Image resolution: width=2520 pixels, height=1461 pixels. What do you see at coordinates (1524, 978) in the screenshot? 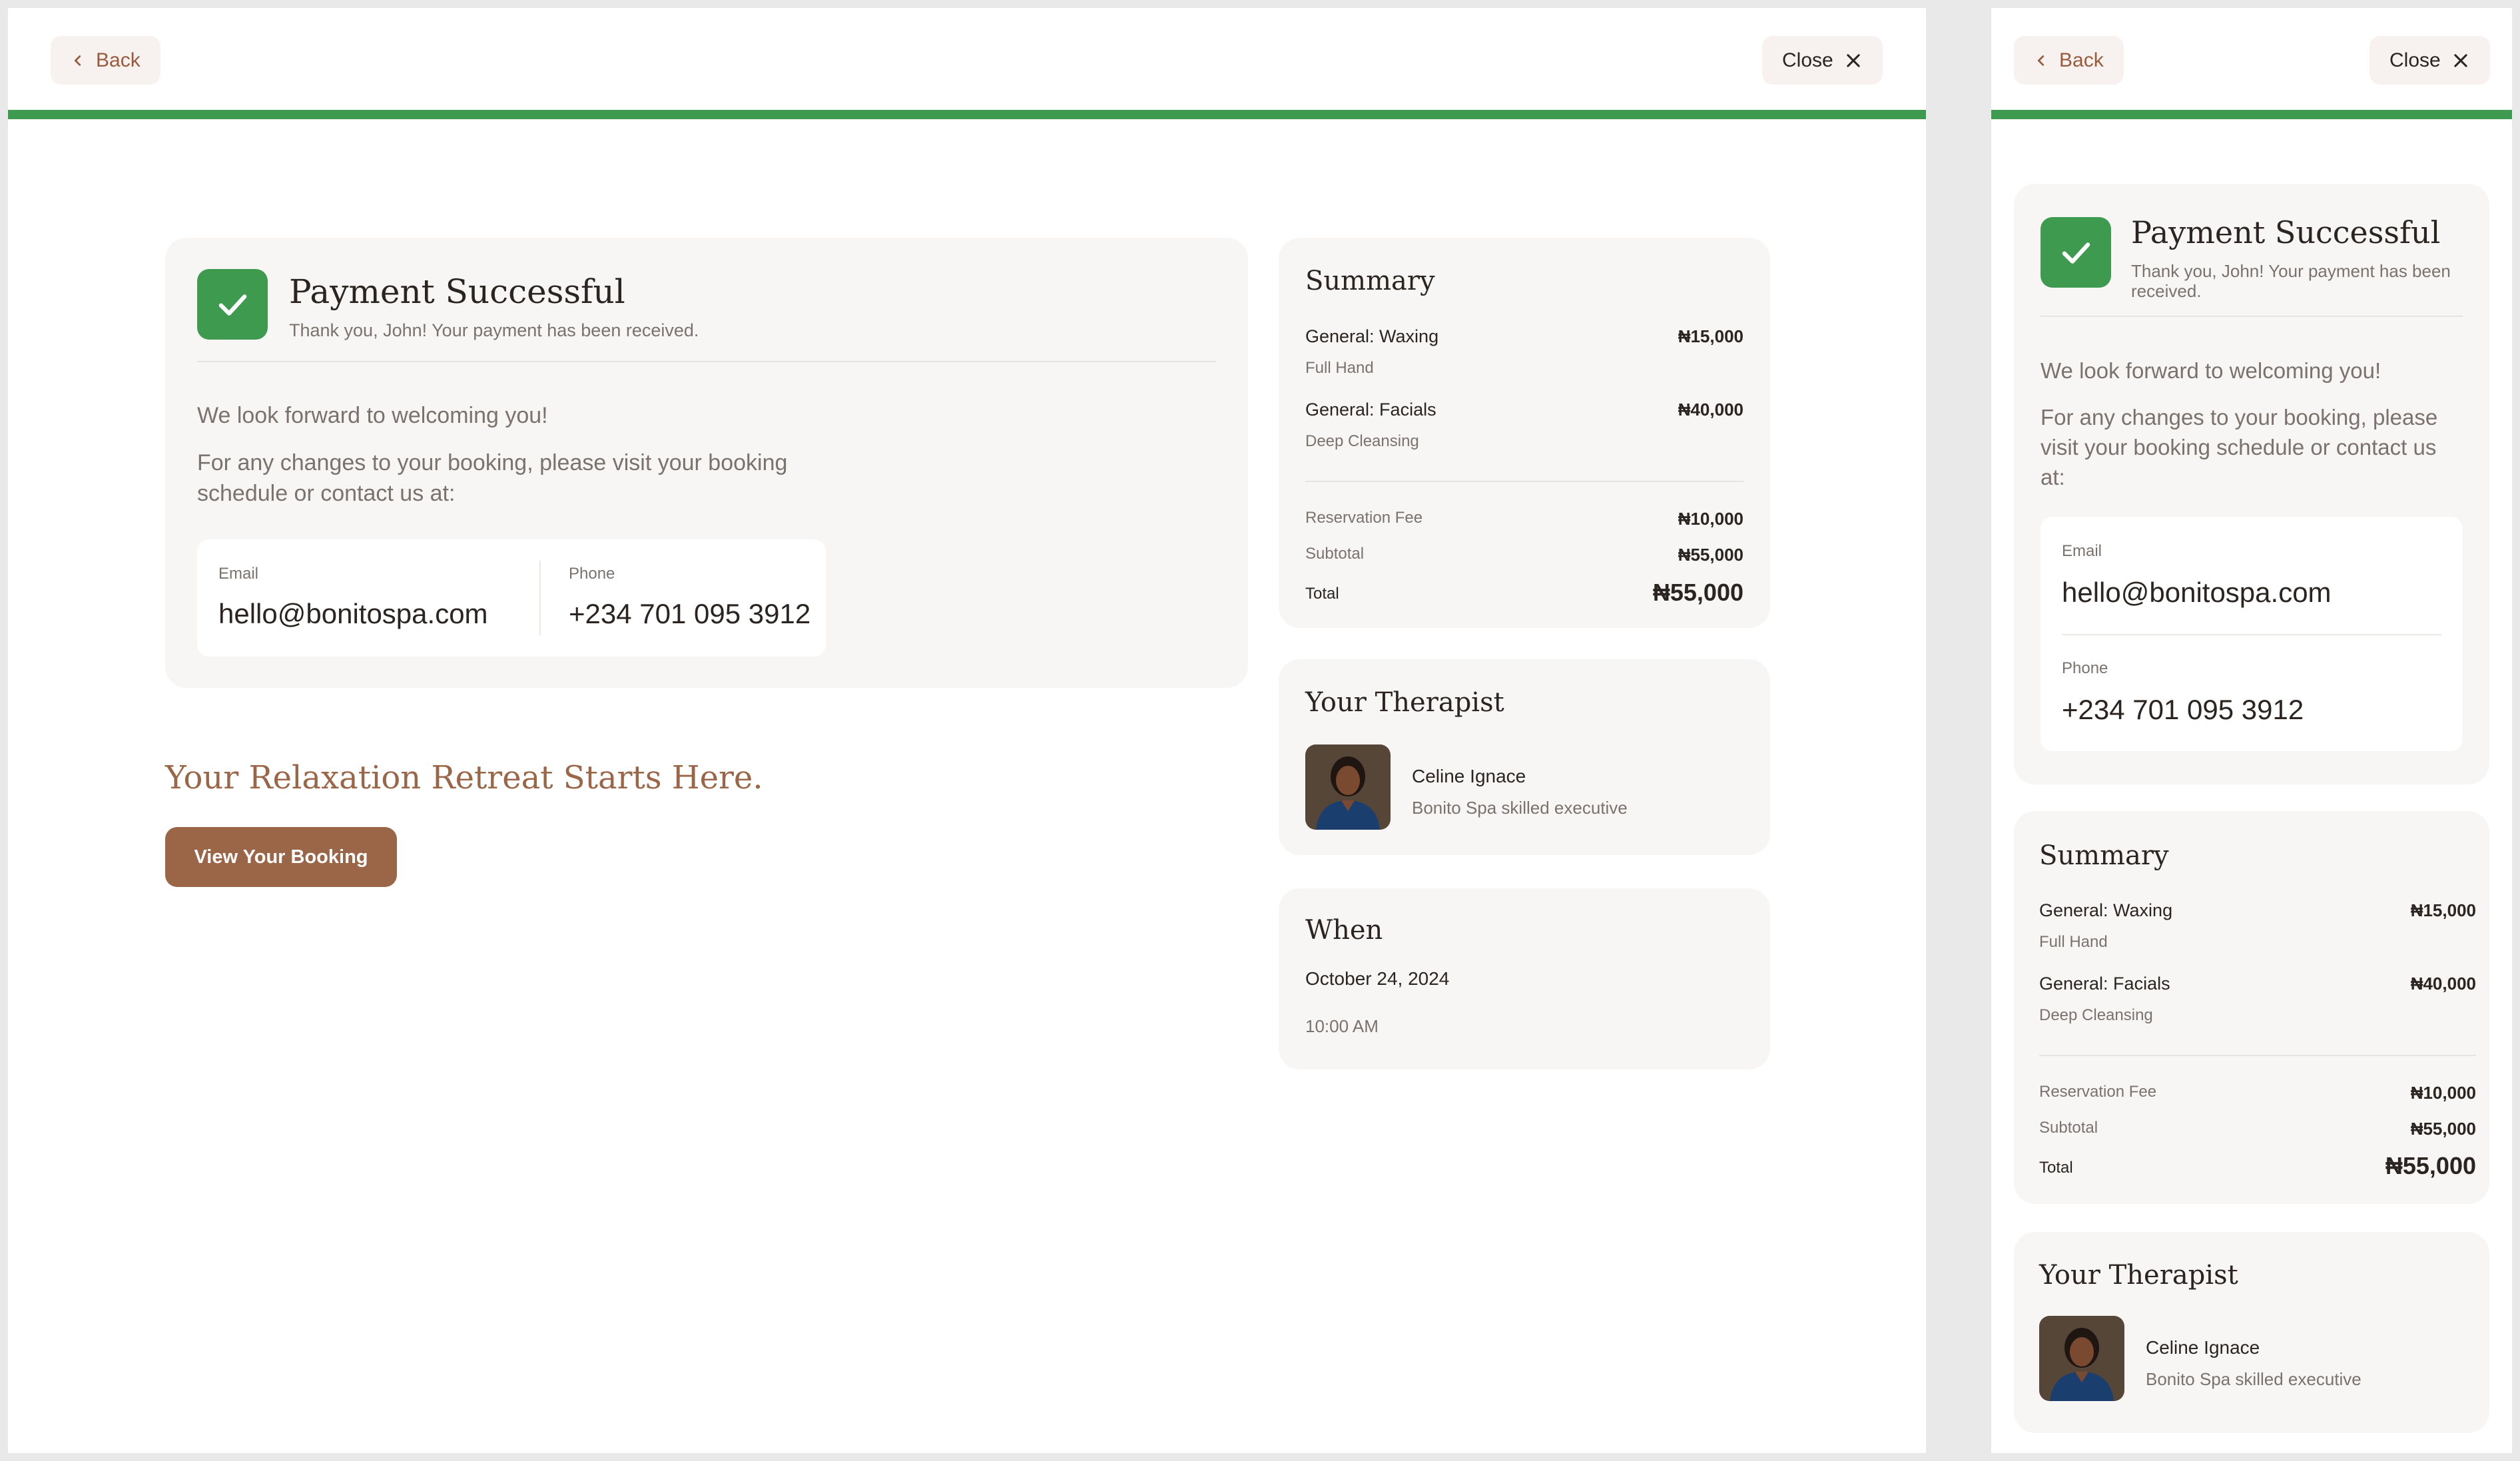
I see `when-card: When October 24, 2024 10:00 AM` at bounding box center [1524, 978].